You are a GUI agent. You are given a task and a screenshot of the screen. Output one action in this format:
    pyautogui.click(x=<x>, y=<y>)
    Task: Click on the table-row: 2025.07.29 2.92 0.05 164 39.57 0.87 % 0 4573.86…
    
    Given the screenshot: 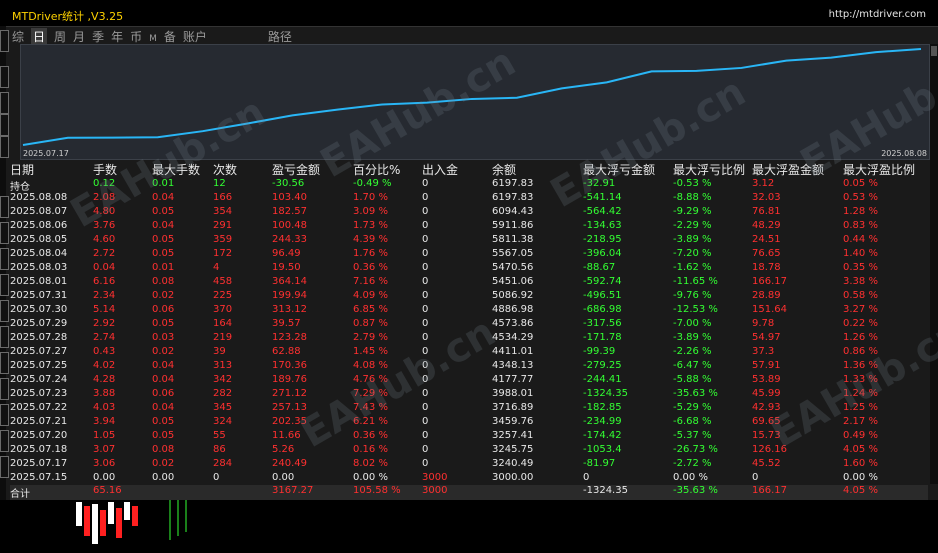 What is the action you would take?
    pyautogui.click(x=469, y=325)
    